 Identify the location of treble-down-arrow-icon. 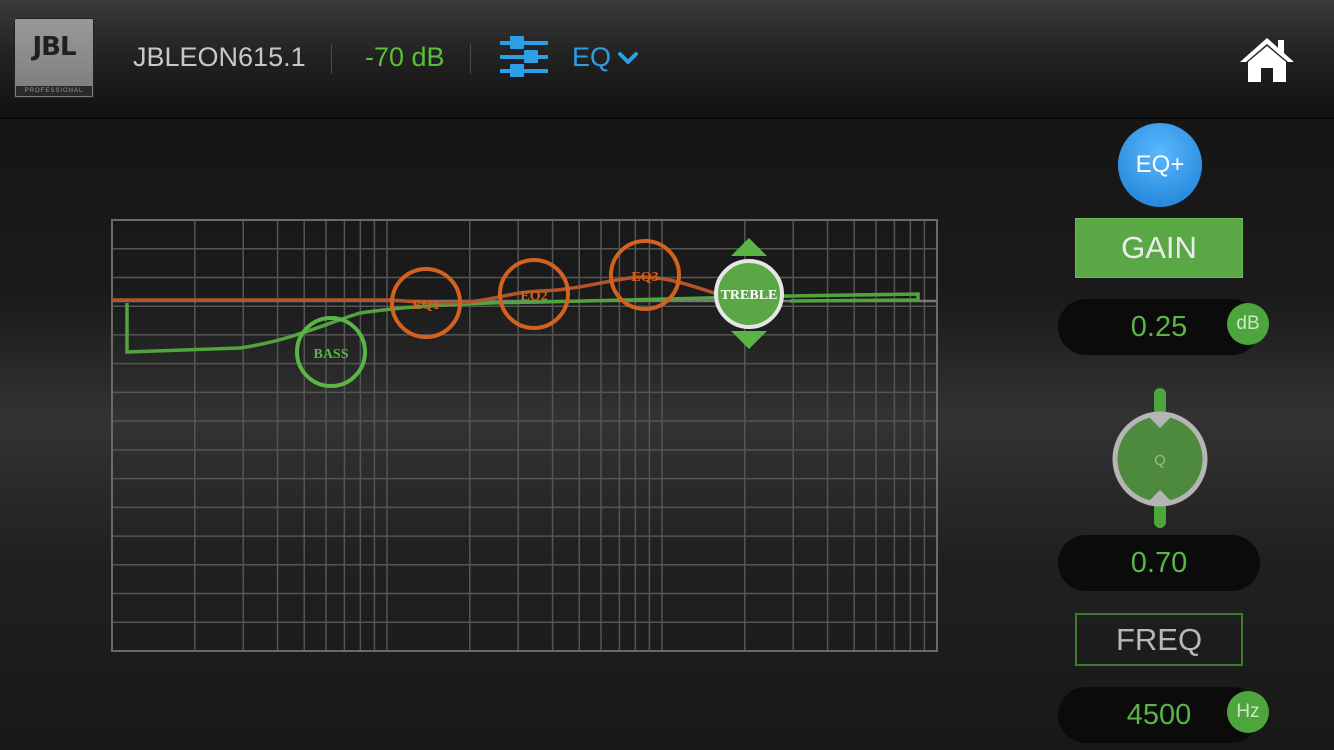
(749, 340).